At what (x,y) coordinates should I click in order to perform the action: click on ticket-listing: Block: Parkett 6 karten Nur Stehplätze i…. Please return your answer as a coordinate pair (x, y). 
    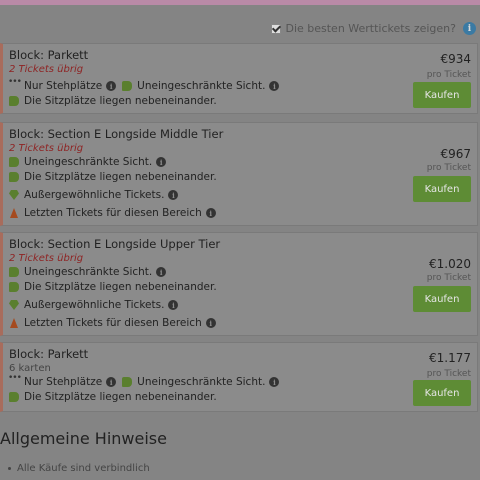
    Looking at the image, I should click on (239, 377).